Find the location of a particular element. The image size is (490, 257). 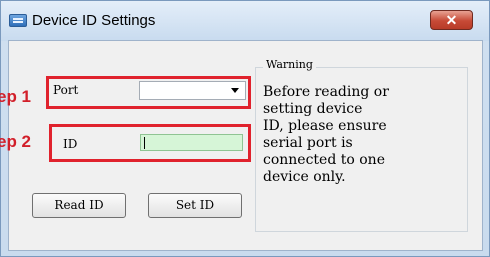

warning-line: connected to one is located at coordinates (324, 160).